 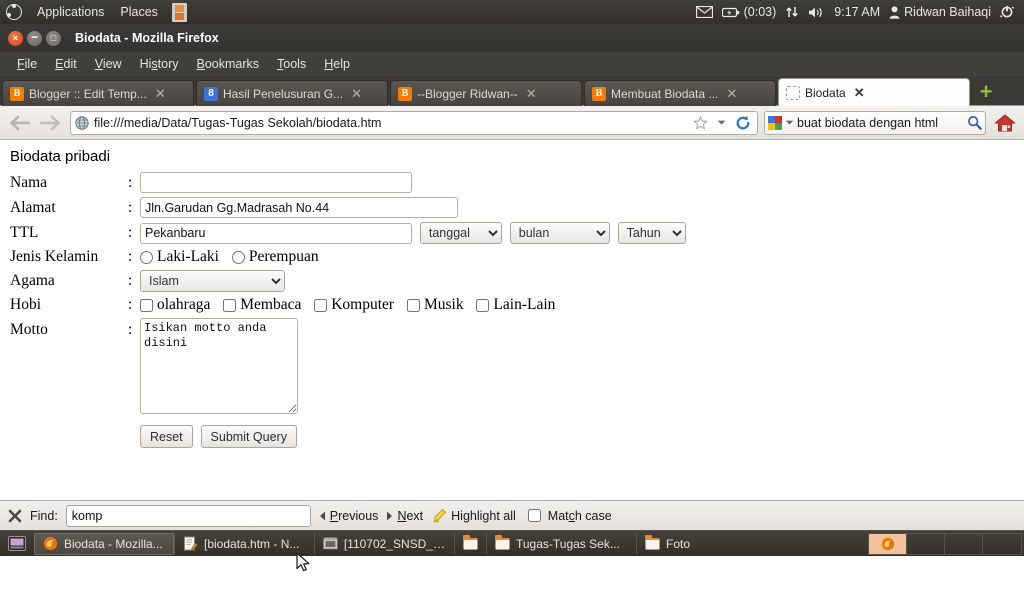 I want to click on tab-blogger-ridwan: B --Blogger Ridwan-- ✕, so click(x=486, y=93).